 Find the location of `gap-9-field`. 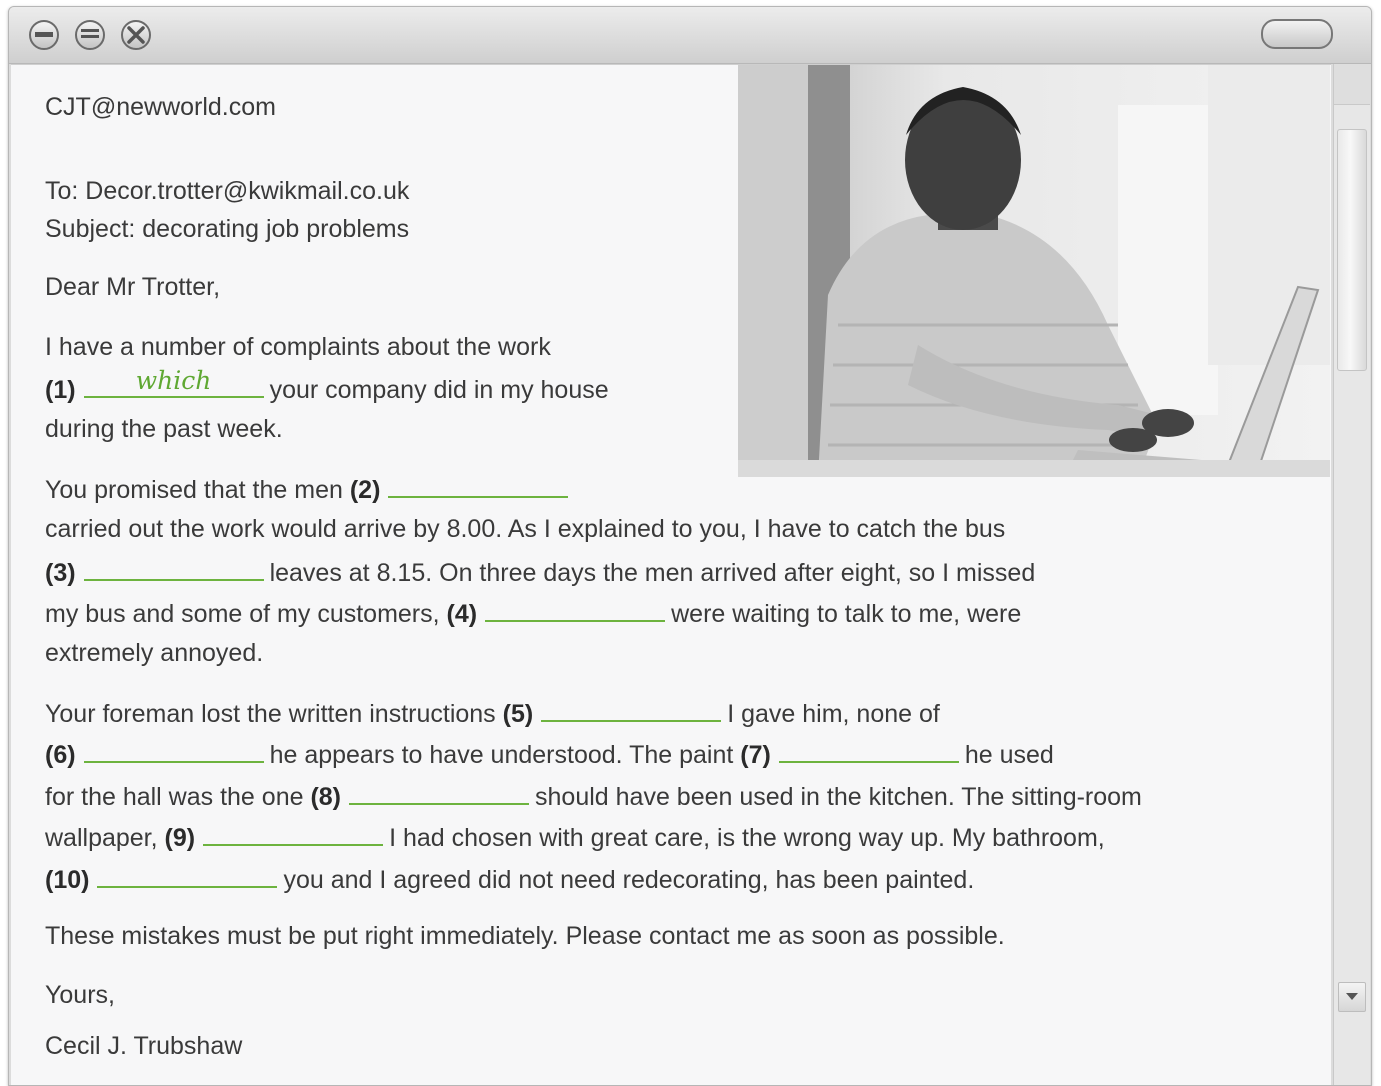

gap-9-field is located at coordinates (293, 831).